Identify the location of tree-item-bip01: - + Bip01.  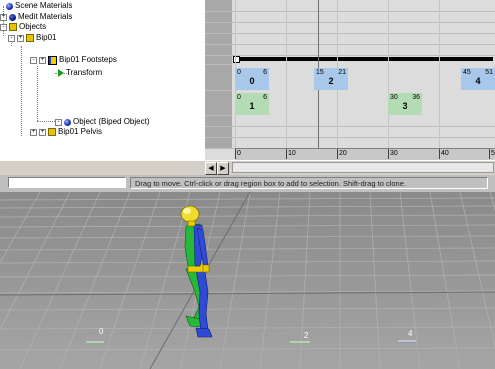
(32, 38).